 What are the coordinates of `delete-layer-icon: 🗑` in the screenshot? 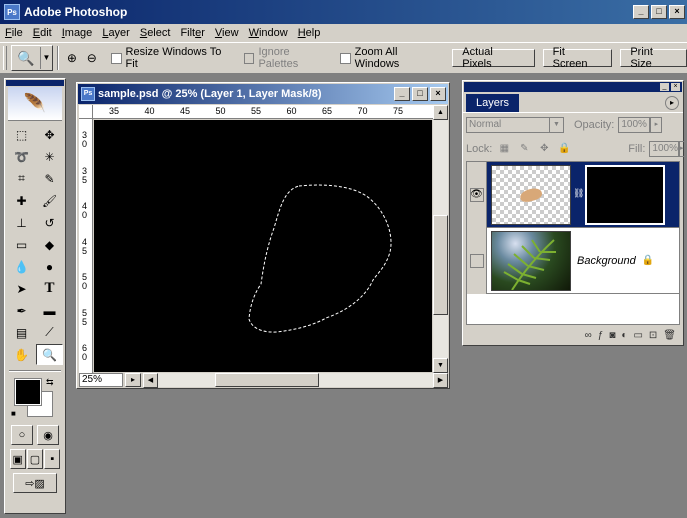 It's located at (669, 335).